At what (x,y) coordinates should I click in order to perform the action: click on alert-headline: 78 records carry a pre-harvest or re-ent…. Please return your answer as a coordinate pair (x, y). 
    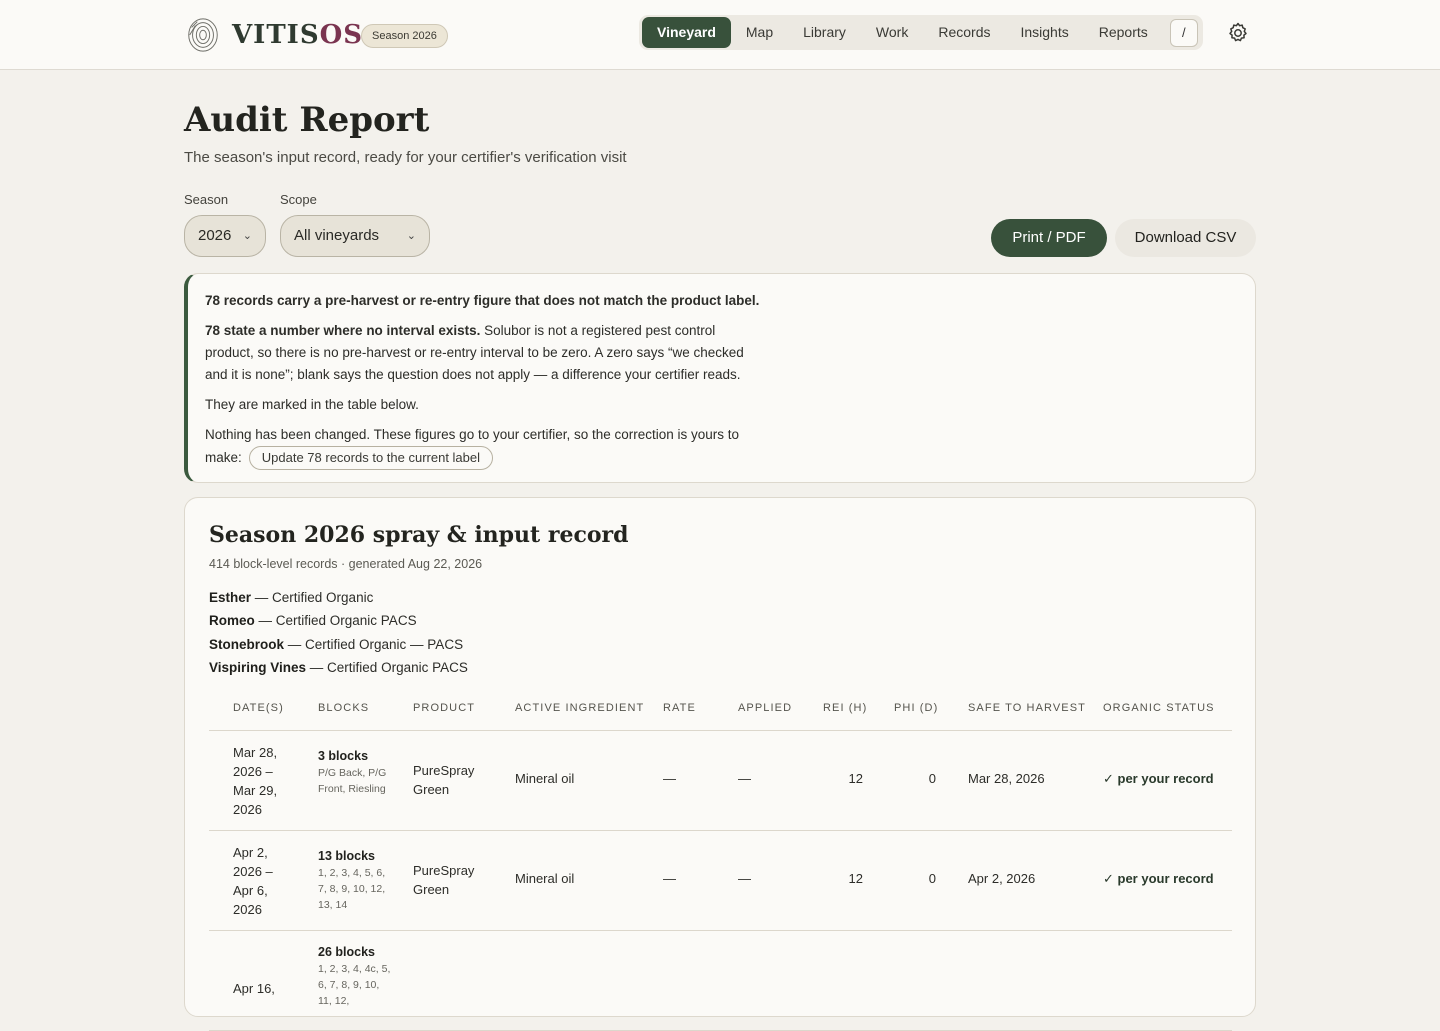
    Looking at the image, I should click on (482, 300).